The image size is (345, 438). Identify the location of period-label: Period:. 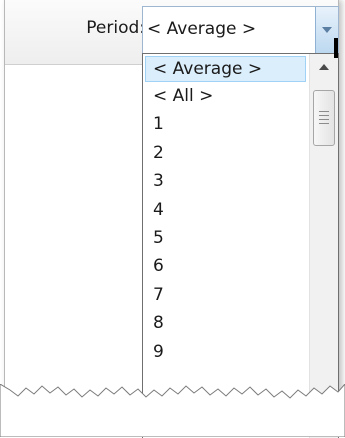
(115, 28).